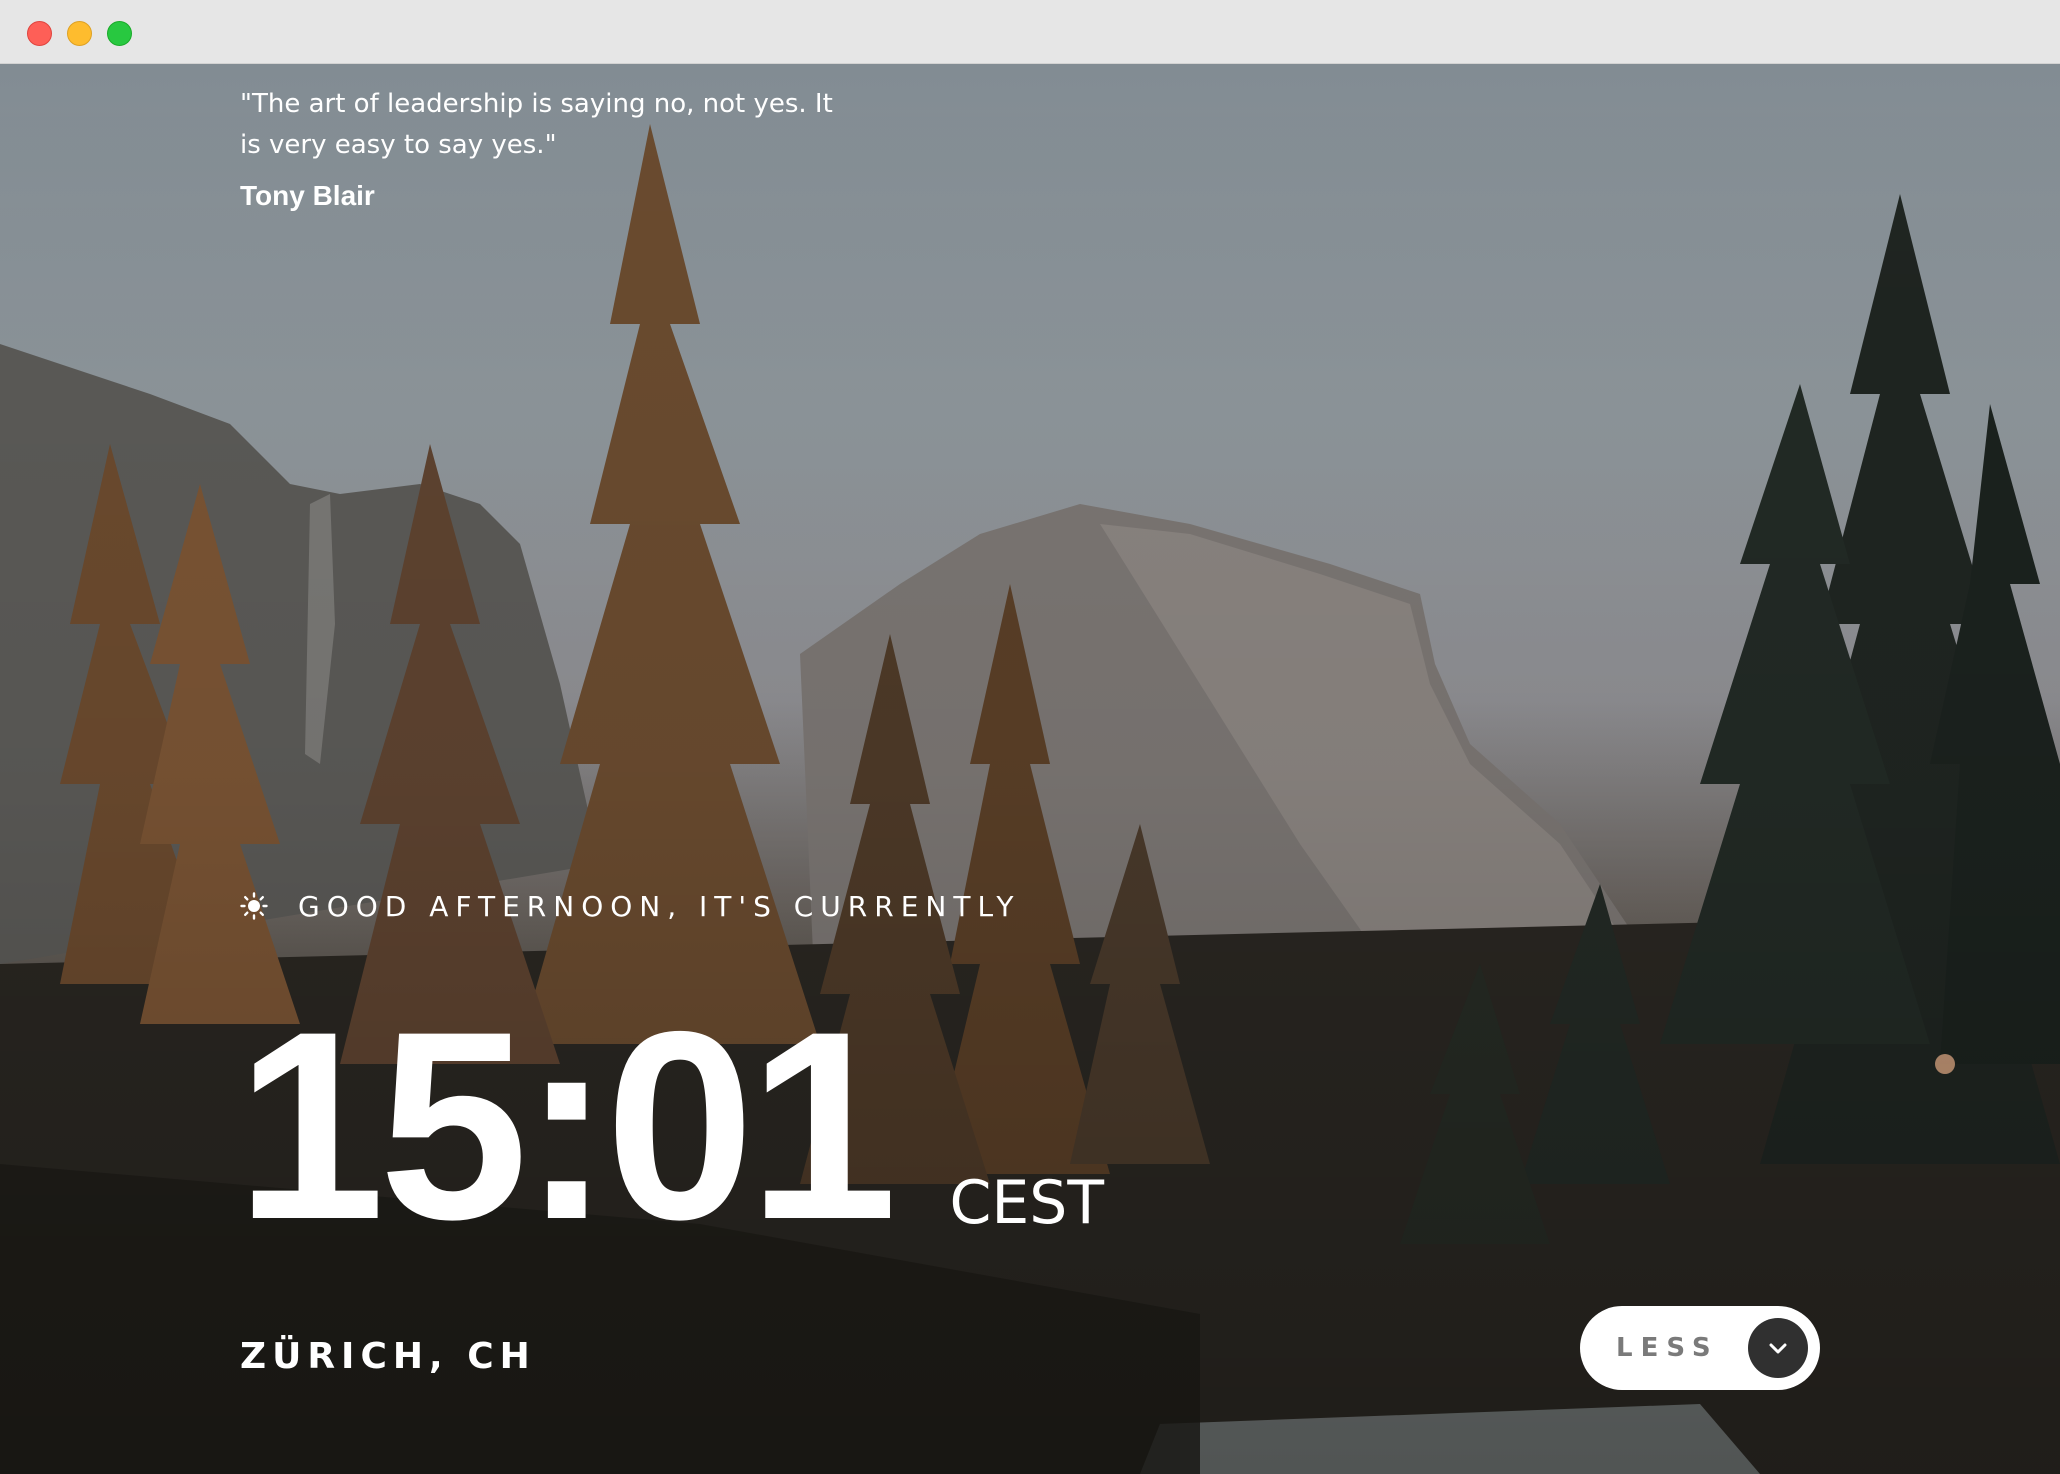 The image size is (2060, 1474). I want to click on chevron-down-icon, so click(1778, 1348).